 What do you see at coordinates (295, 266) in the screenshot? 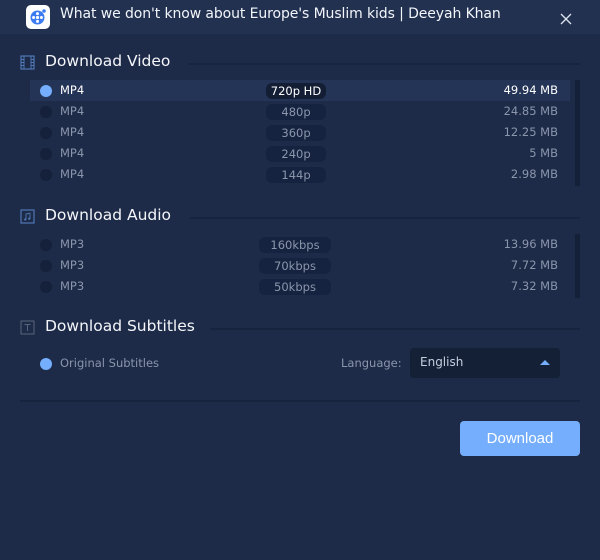
I see `quality-badge: 70kbps` at bounding box center [295, 266].